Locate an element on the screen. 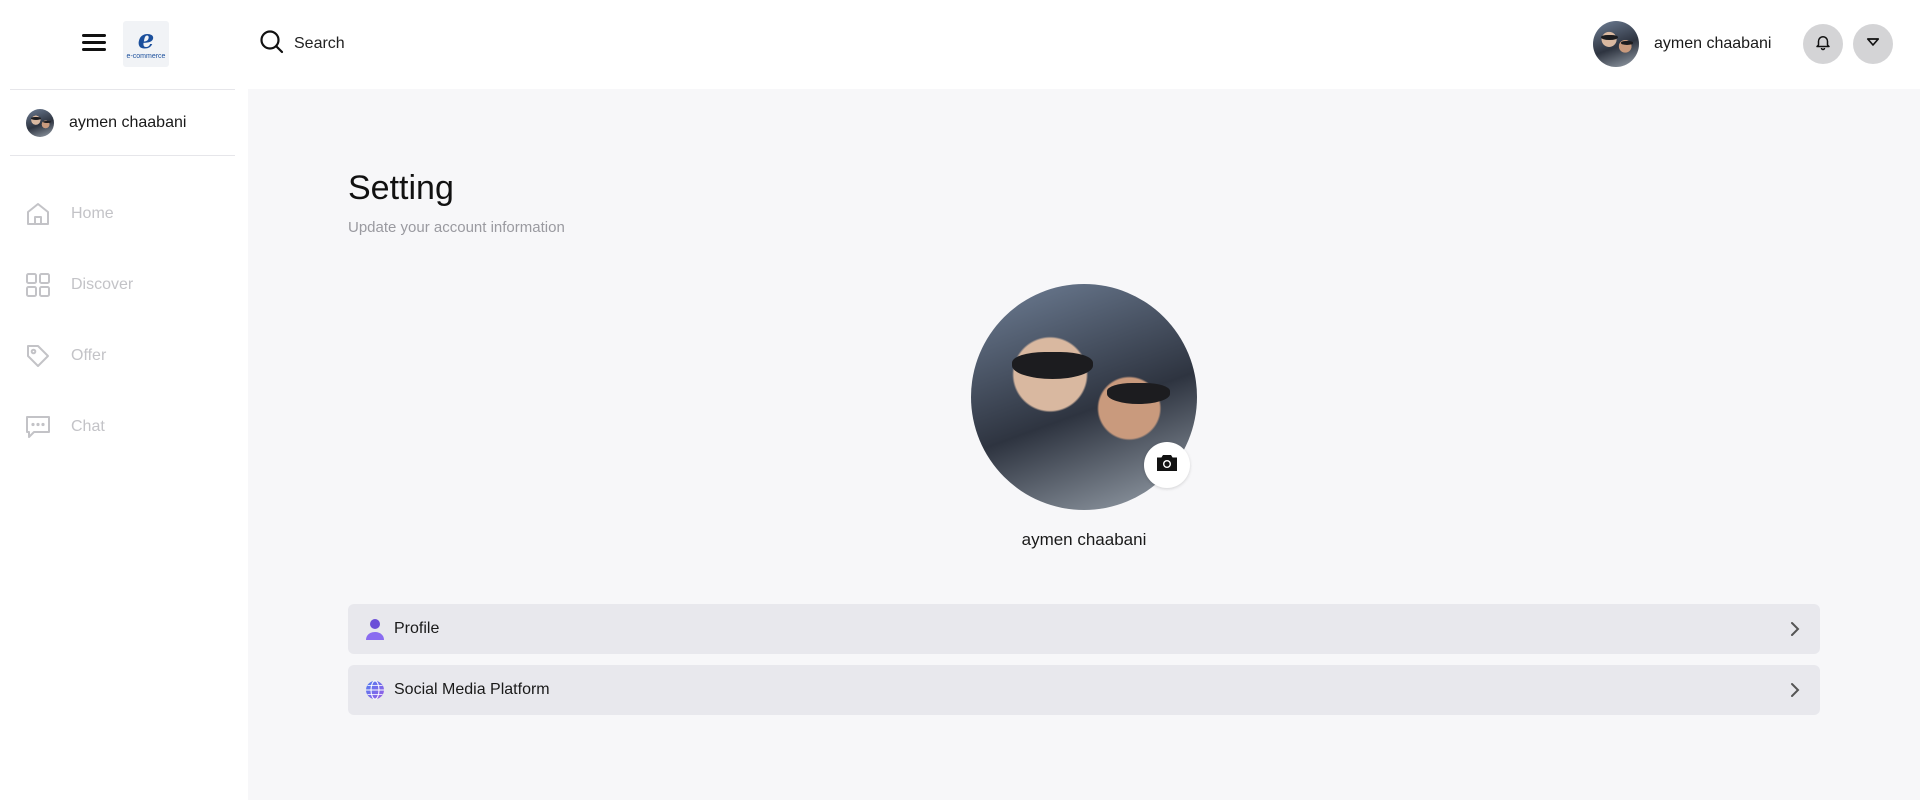 This screenshot has width=1920, height=800. logo-mark: e is located at coordinates (146, 39).